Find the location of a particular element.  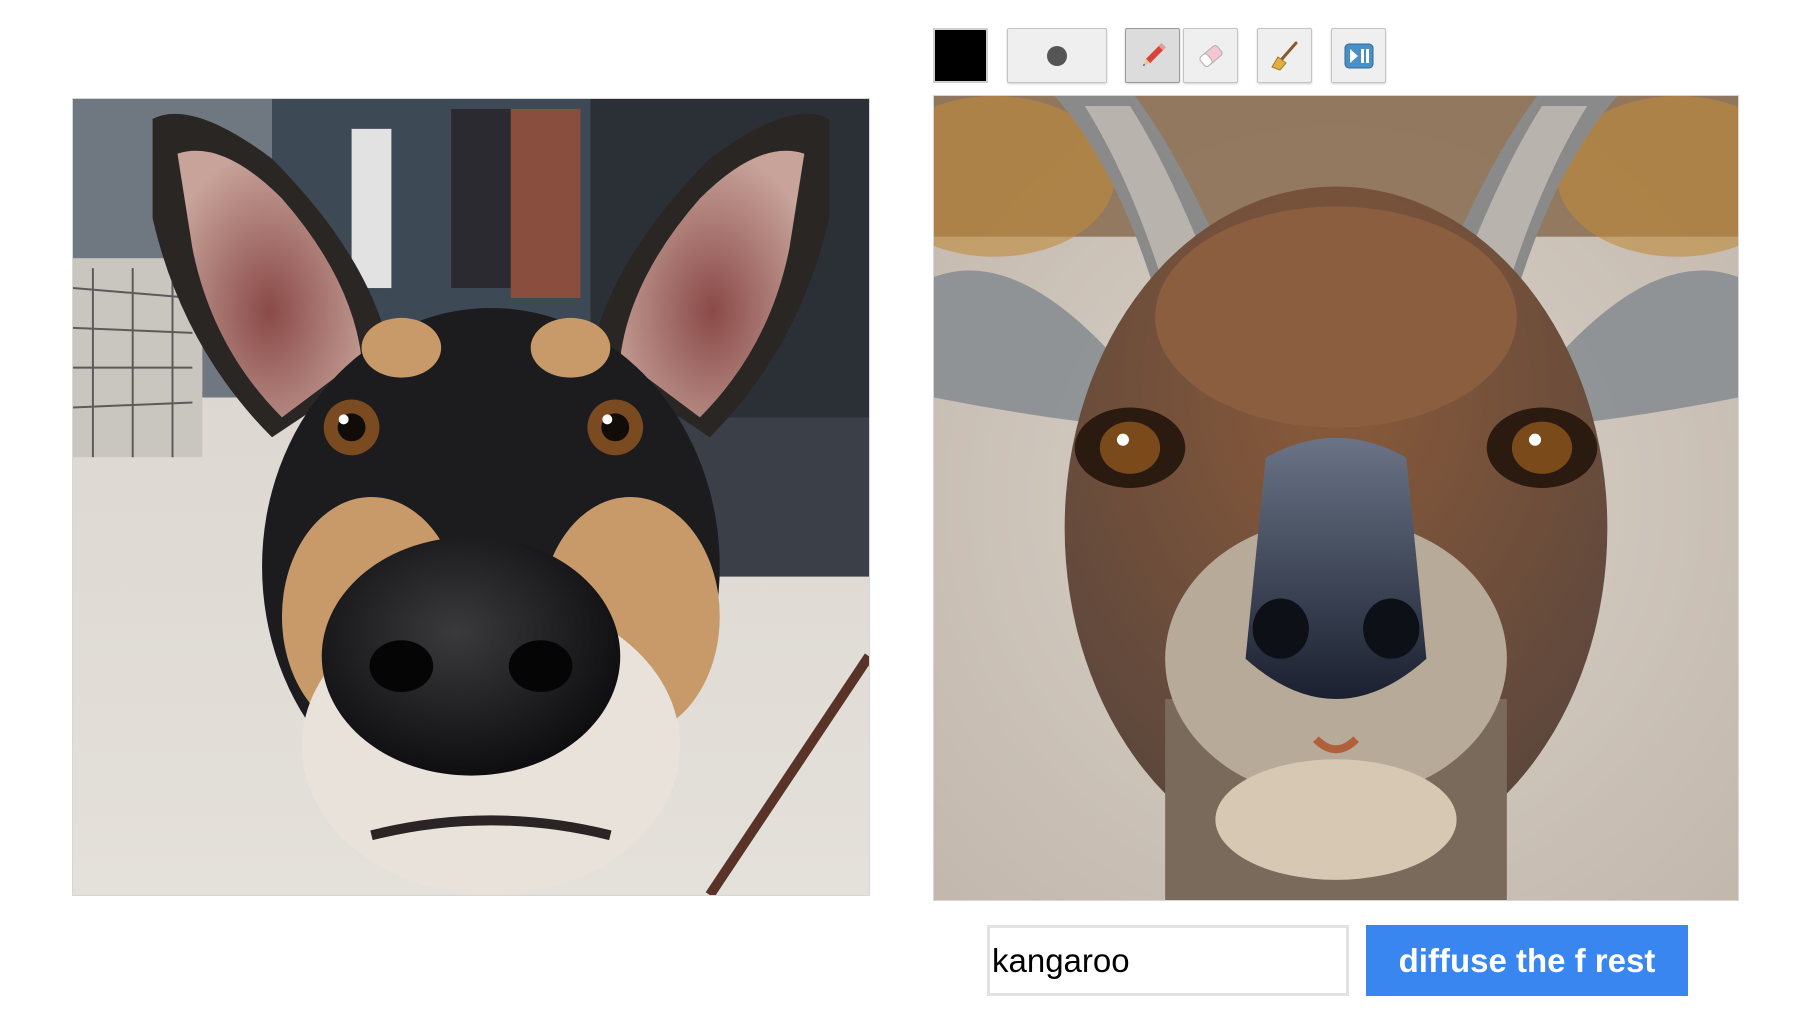

pencil-icon is located at coordinates (1154, 54).